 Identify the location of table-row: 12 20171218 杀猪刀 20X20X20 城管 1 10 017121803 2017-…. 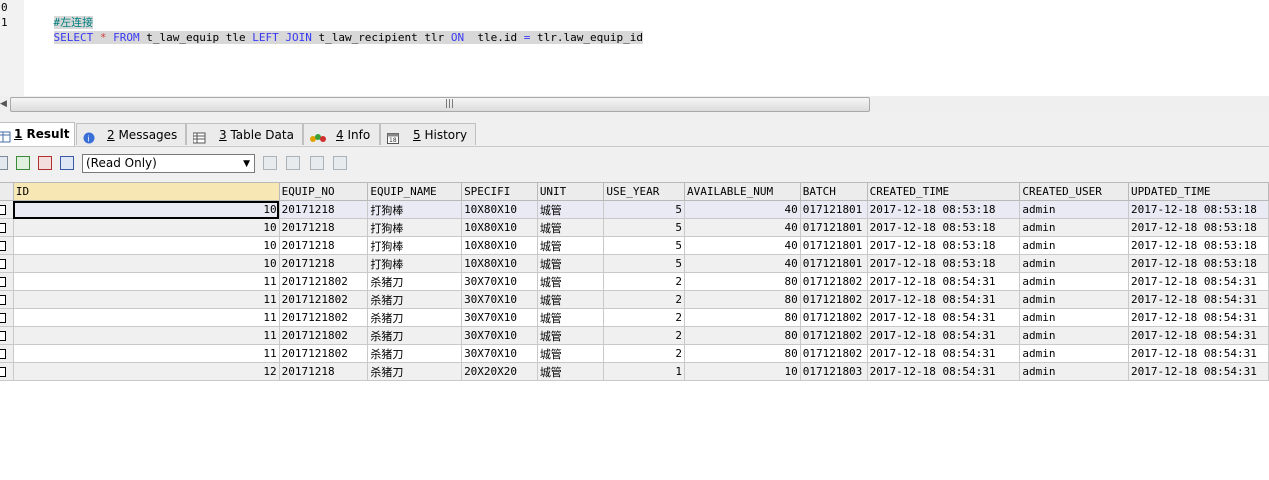
(634, 371).